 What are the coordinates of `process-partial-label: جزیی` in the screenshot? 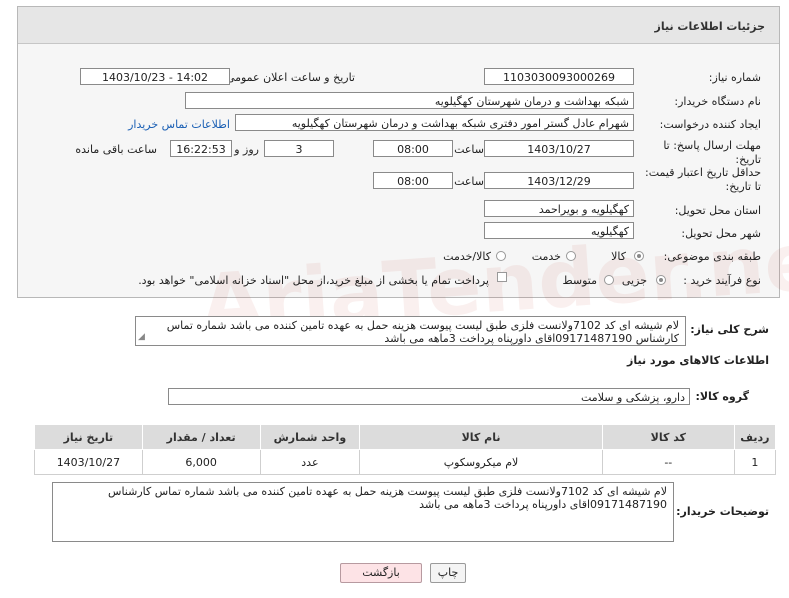 It's located at (634, 280).